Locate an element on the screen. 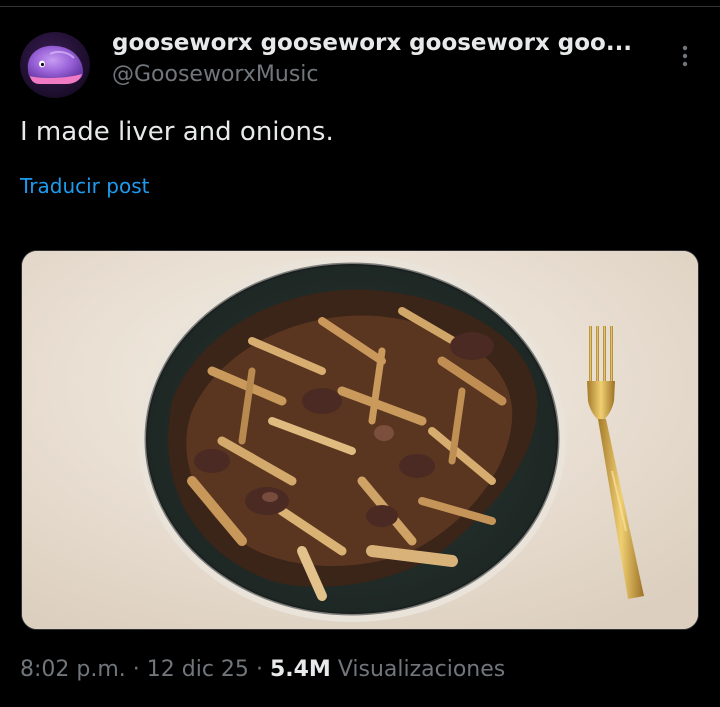 Image resolution: width=720 pixels, height=707 pixels. avatar is located at coordinates (55, 65).